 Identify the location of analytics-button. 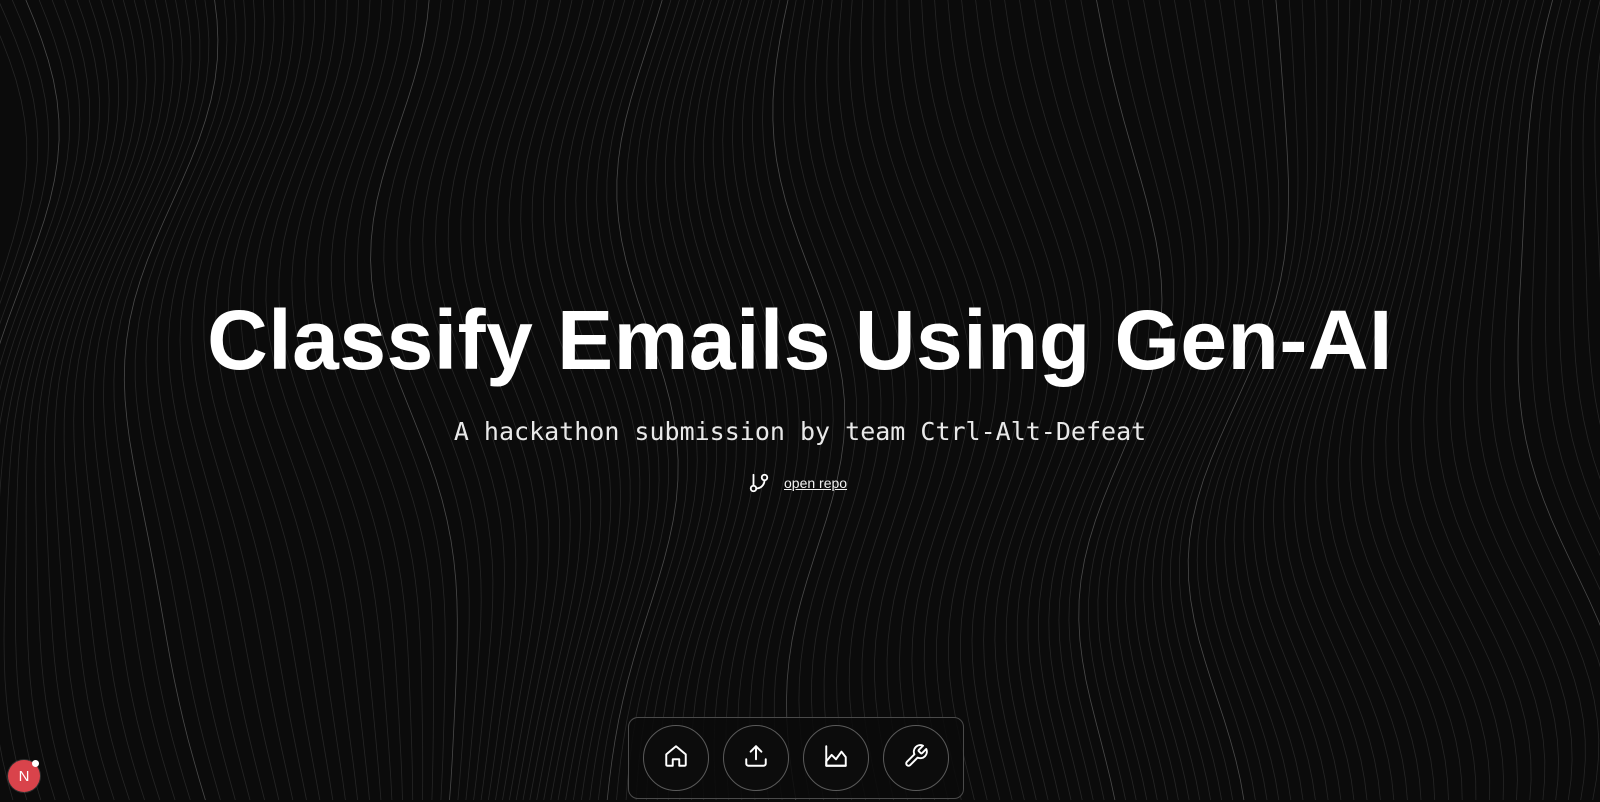
(836, 758).